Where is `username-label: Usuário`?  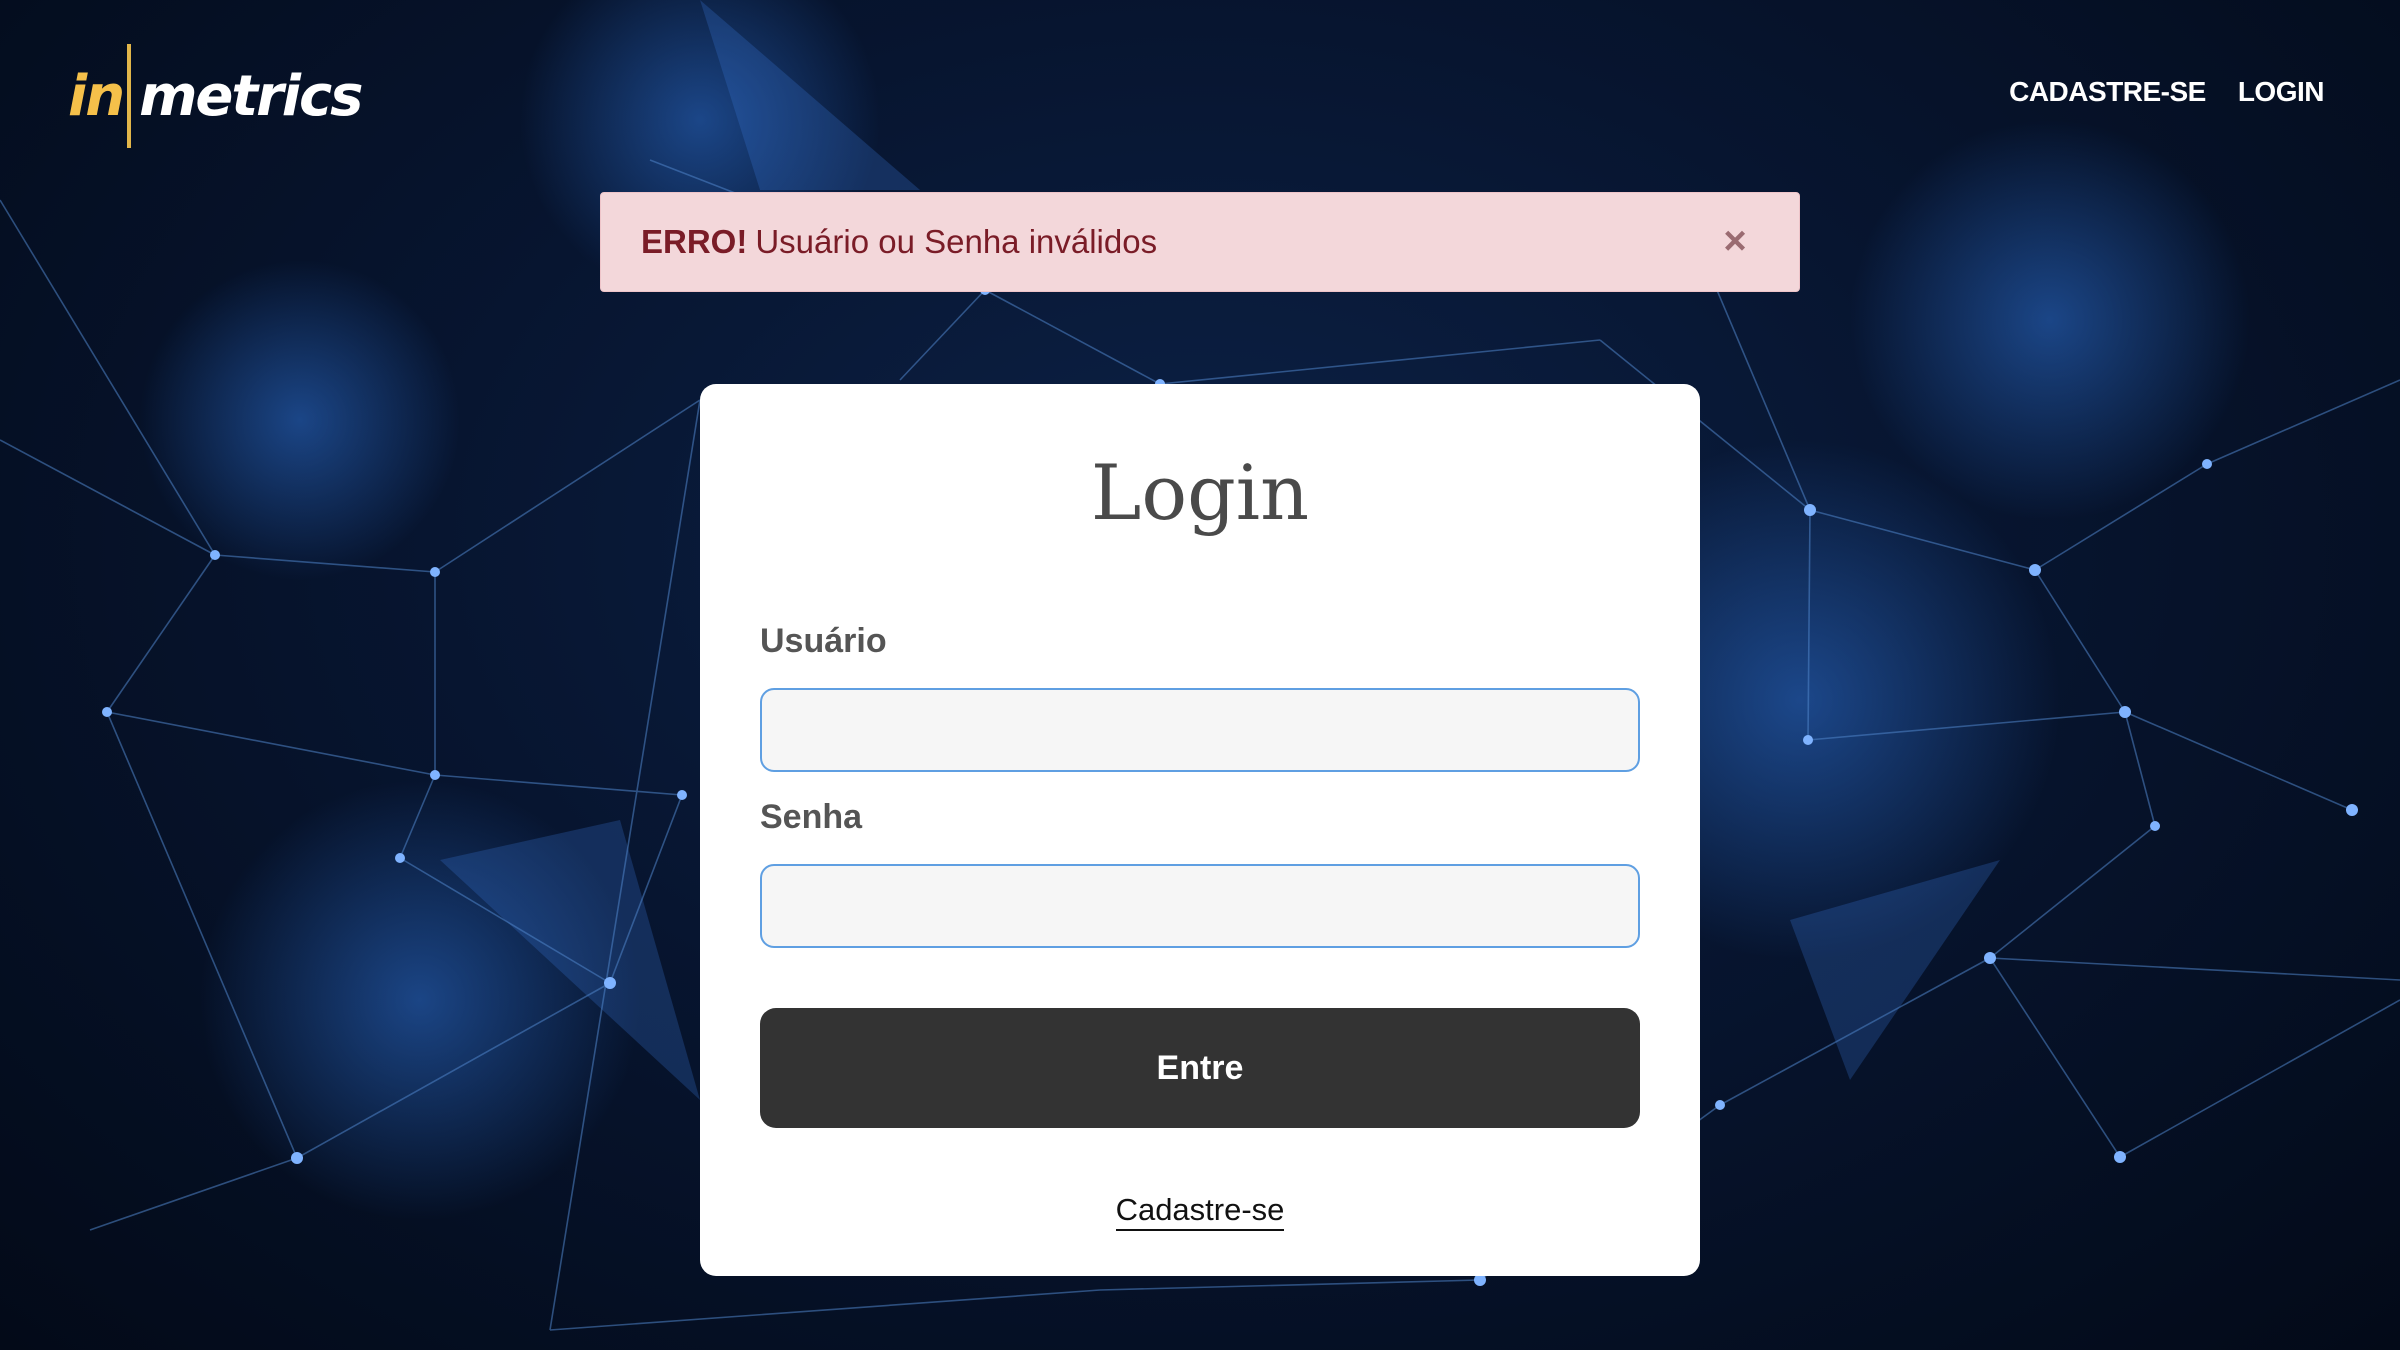
username-label: Usuário is located at coordinates (823, 641).